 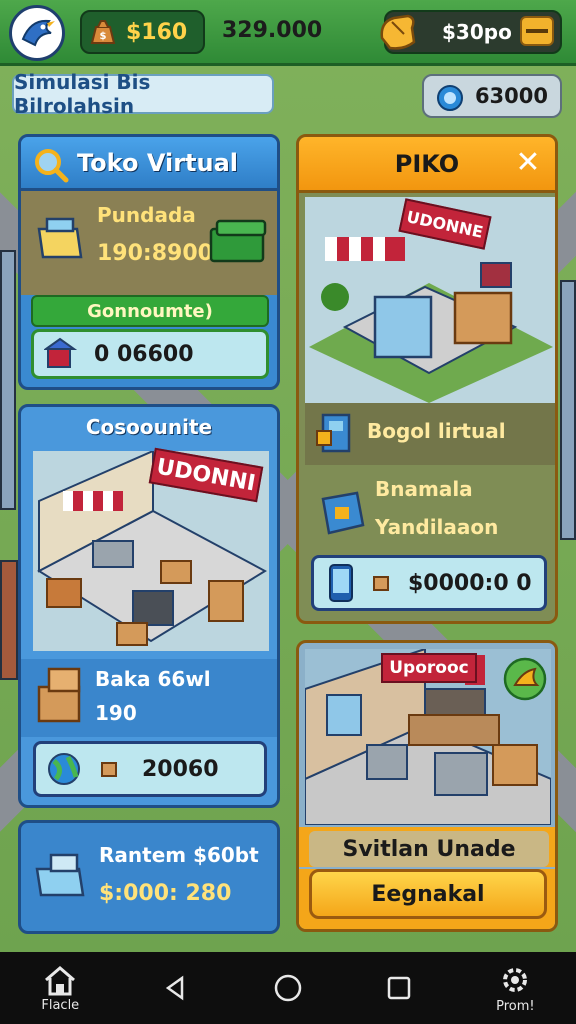 What do you see at coordinates (398, 32) in the screenshot?
I see `hand-coin-icon` at bounding box center [398, 32].